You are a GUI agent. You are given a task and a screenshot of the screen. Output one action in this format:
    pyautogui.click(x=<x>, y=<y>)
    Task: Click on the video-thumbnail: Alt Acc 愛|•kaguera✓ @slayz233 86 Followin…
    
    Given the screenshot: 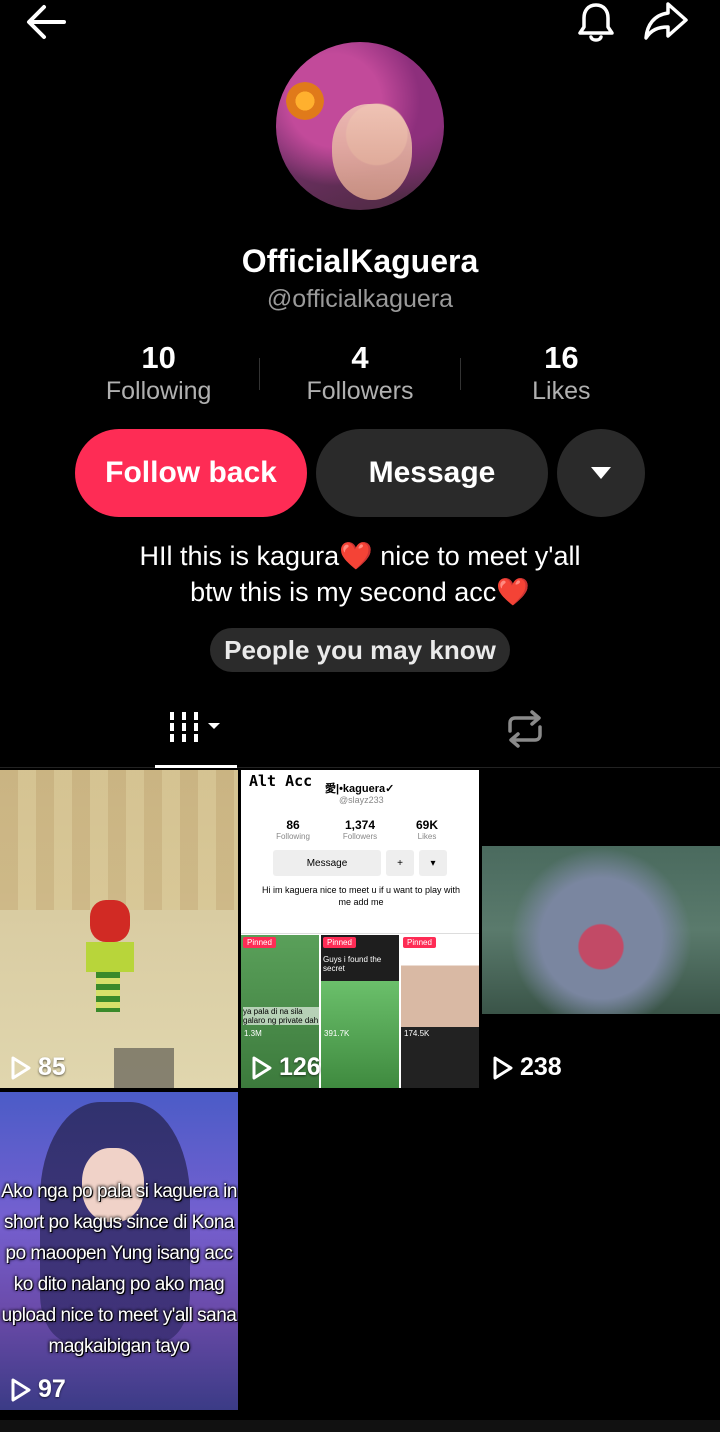 What is the action you would take?
    pyautogui.click(x=360, y=929)
    